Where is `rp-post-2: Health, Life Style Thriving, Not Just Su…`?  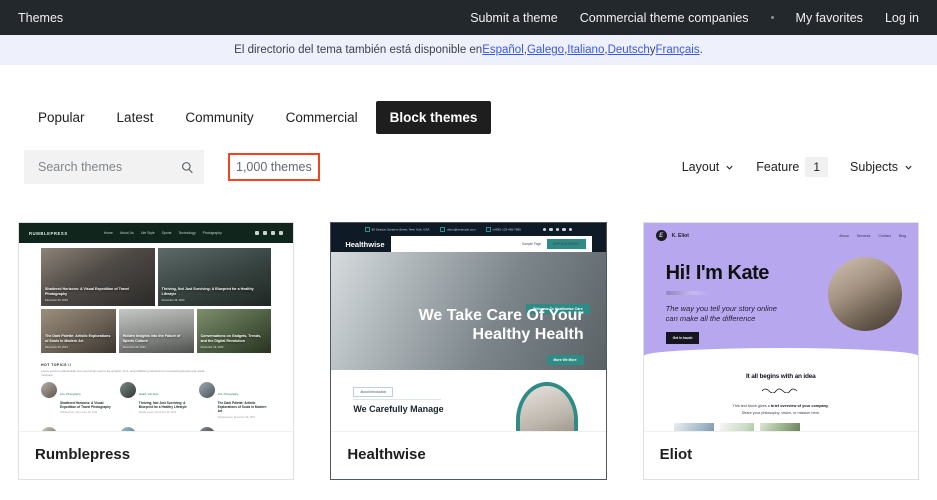
rp-post-2: Health, Life Style Thriving, Not Just Su… is located at coordinates (156, 400).